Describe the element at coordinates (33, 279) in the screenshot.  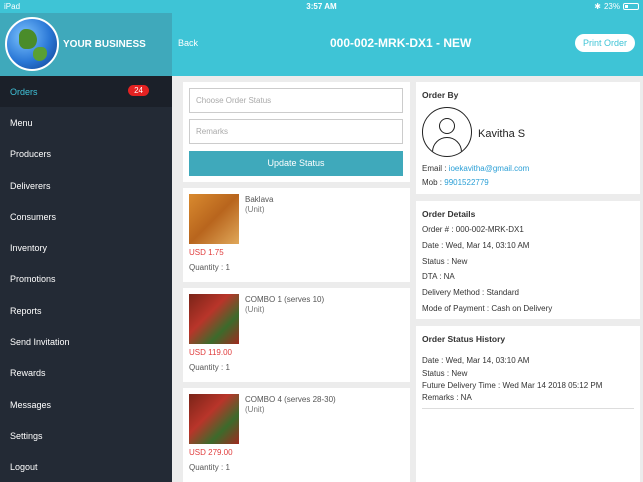
I see `sidebar-item-label: Promotions` at that location.